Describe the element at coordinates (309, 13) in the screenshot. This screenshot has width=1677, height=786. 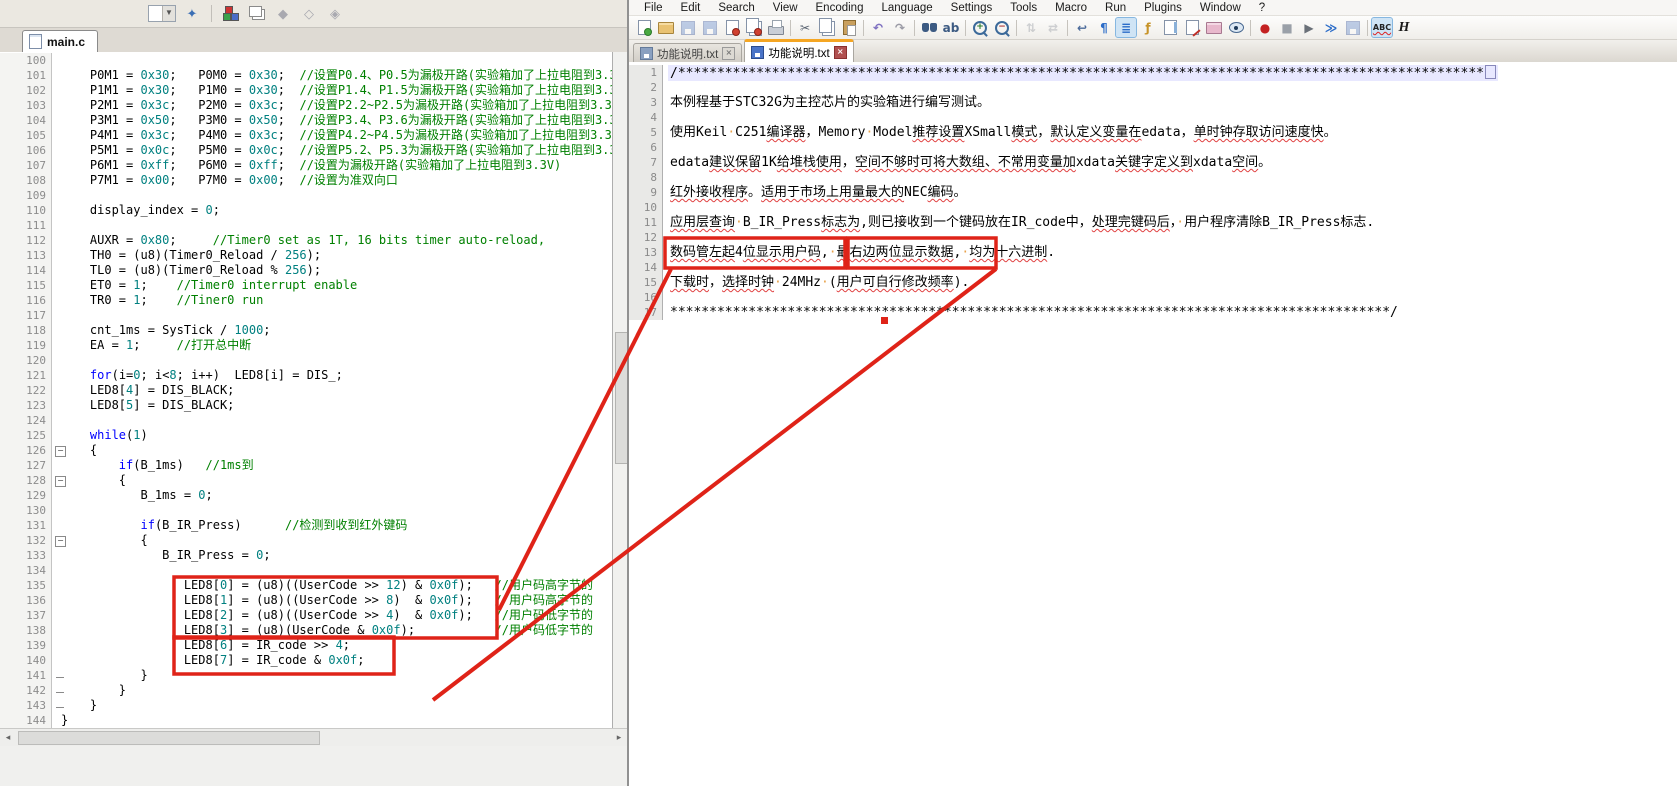
I see `diamond-outline-icon: ◇` at that location.